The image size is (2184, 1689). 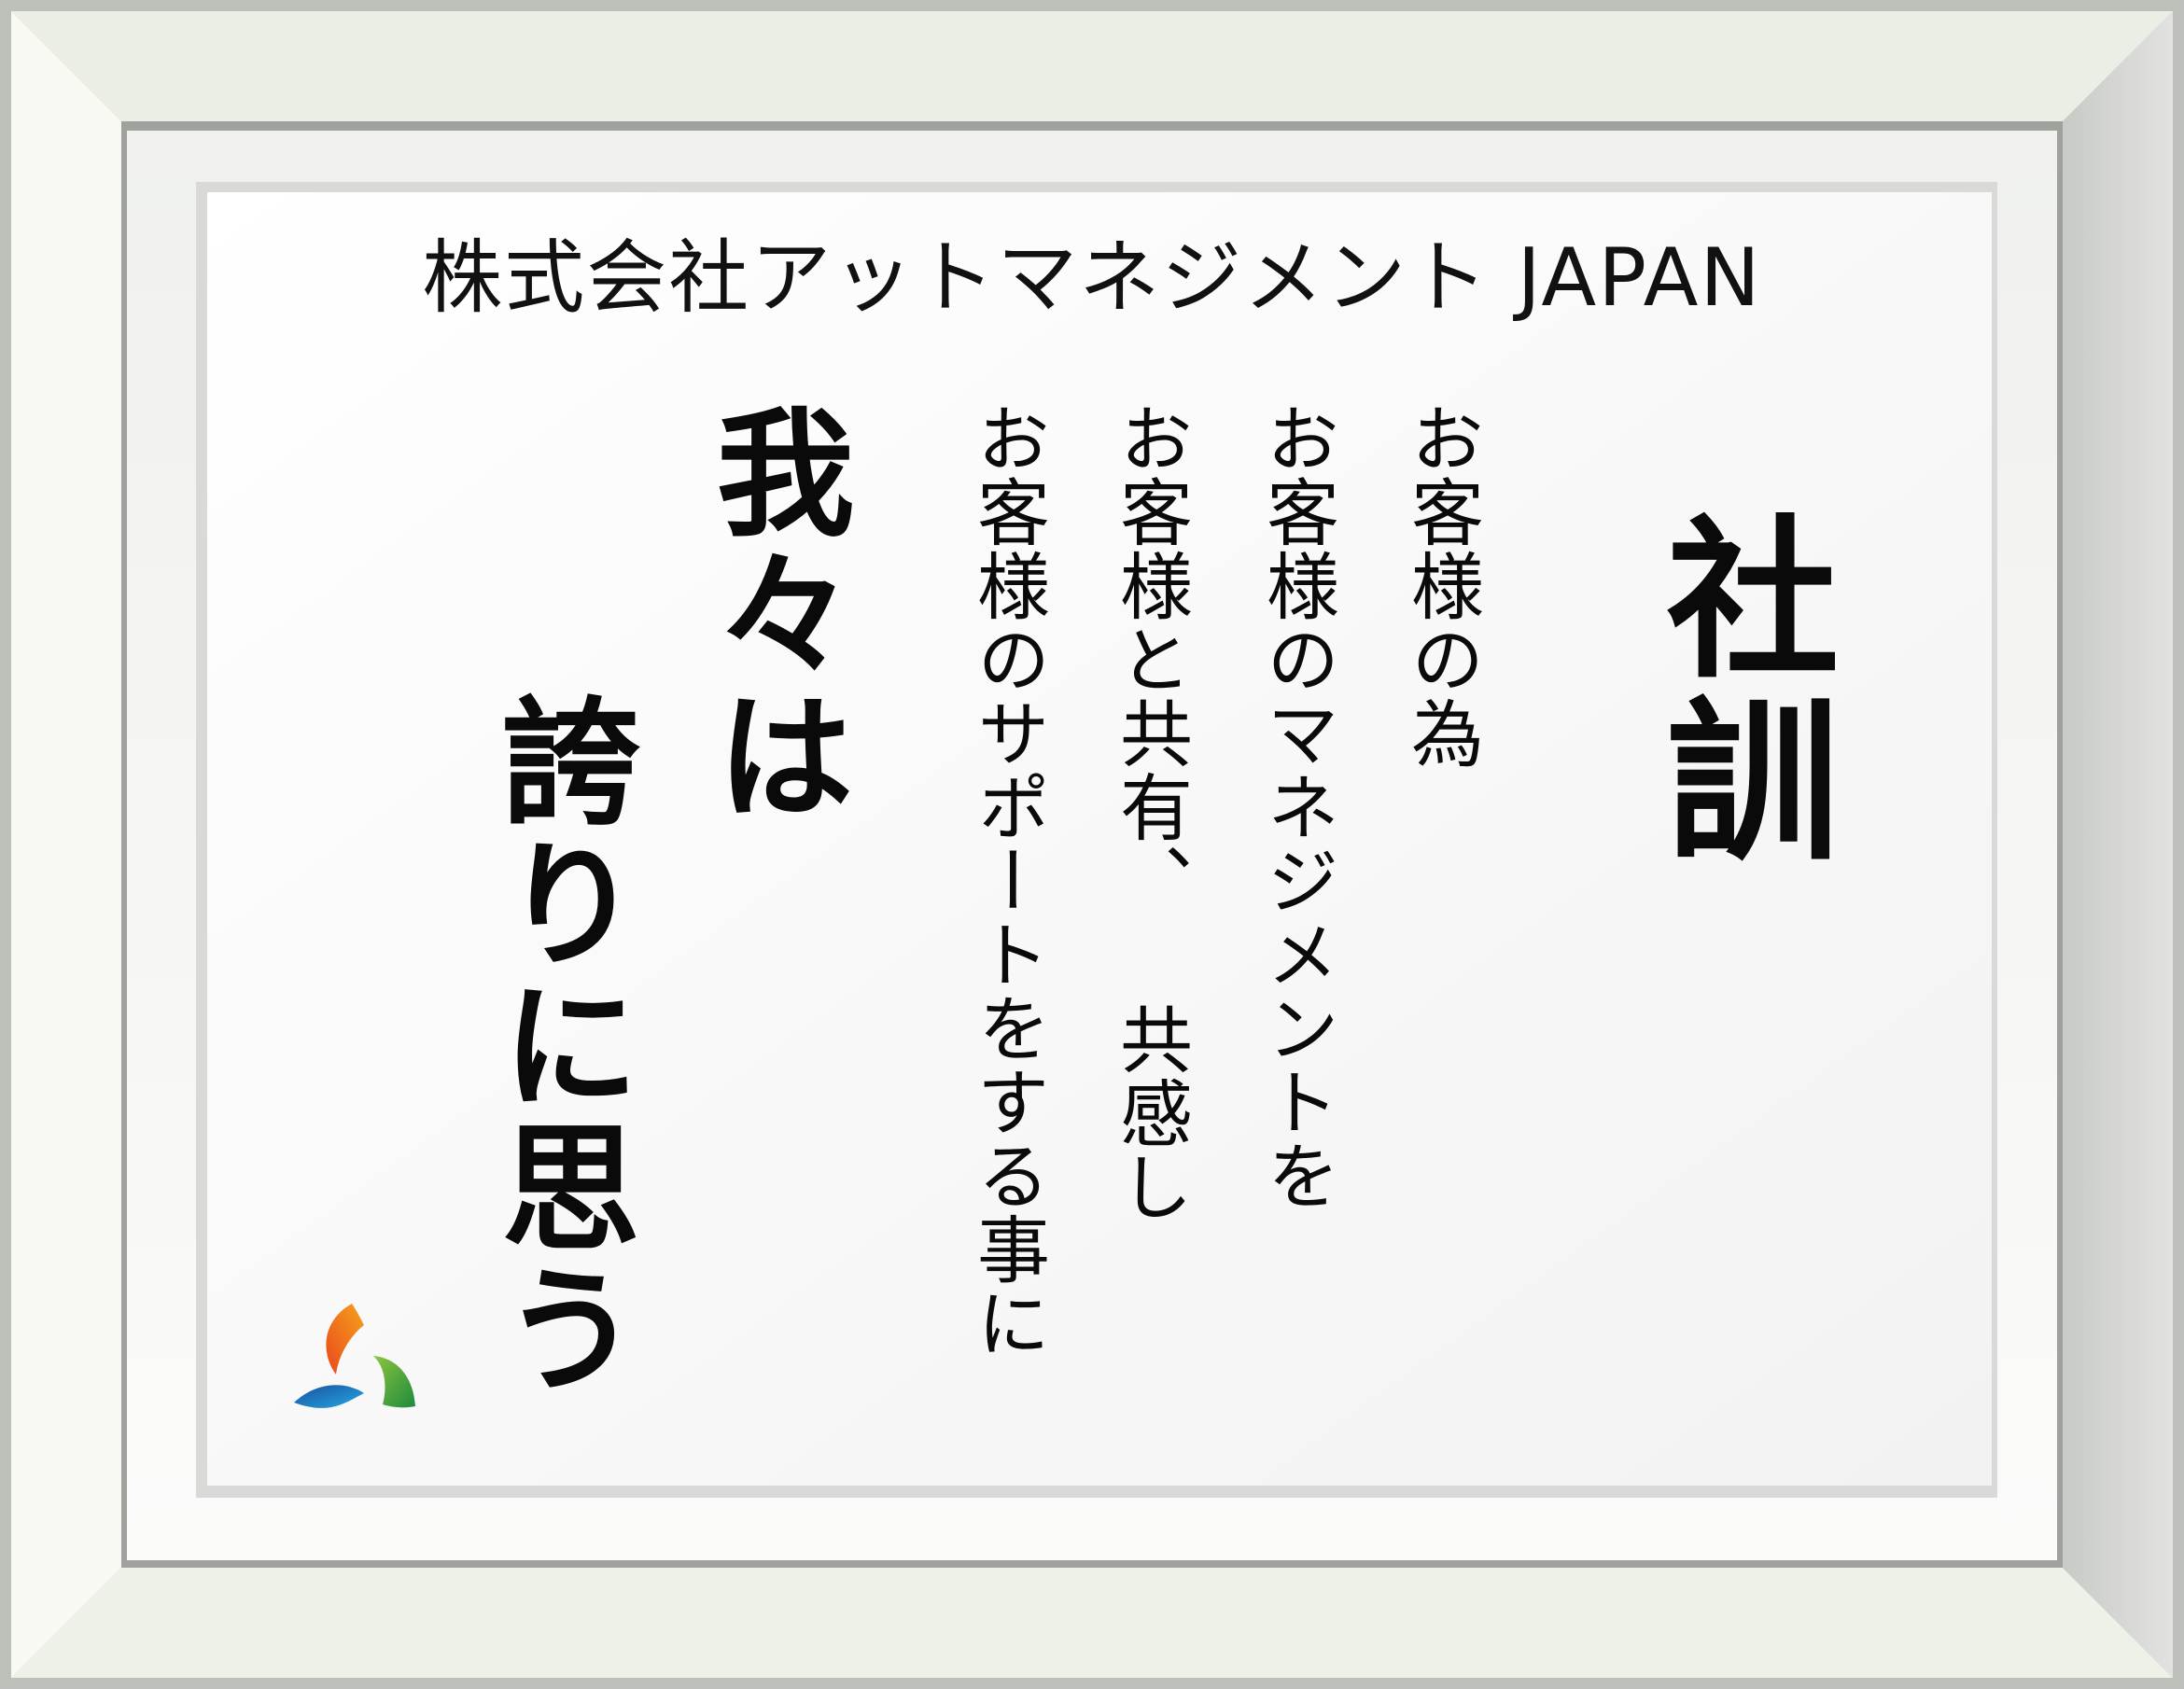 What do you see at coordinates (1296, 807) in the screenshot?
I see `principle-line: お客様のマネジメントを` at bounding box center [1296, 807].